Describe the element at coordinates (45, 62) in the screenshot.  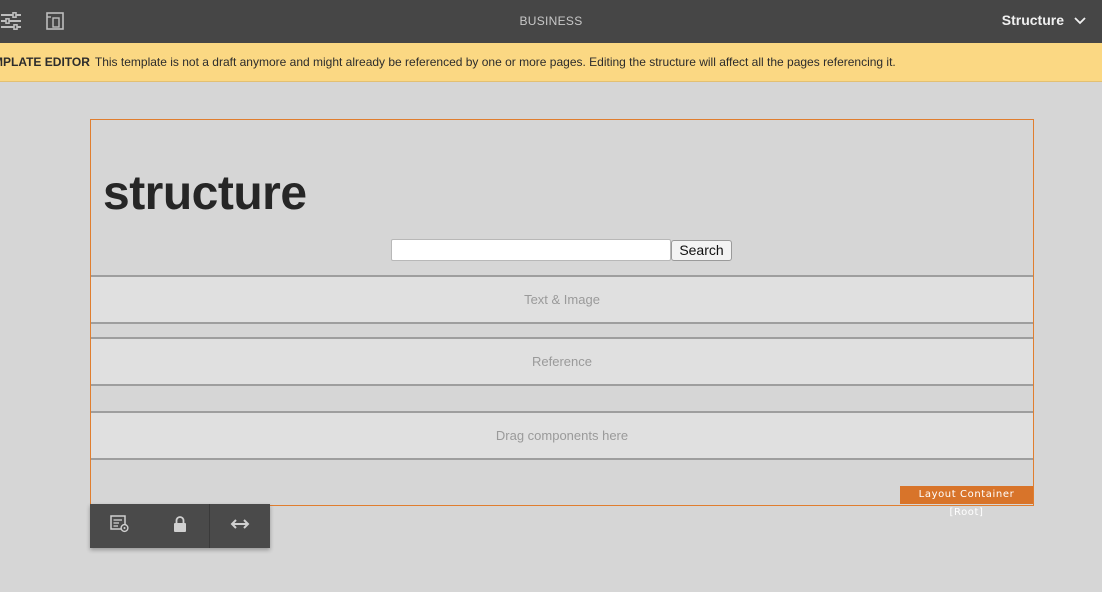
I see `banner-label: MPLATE EDITOR` at that location.